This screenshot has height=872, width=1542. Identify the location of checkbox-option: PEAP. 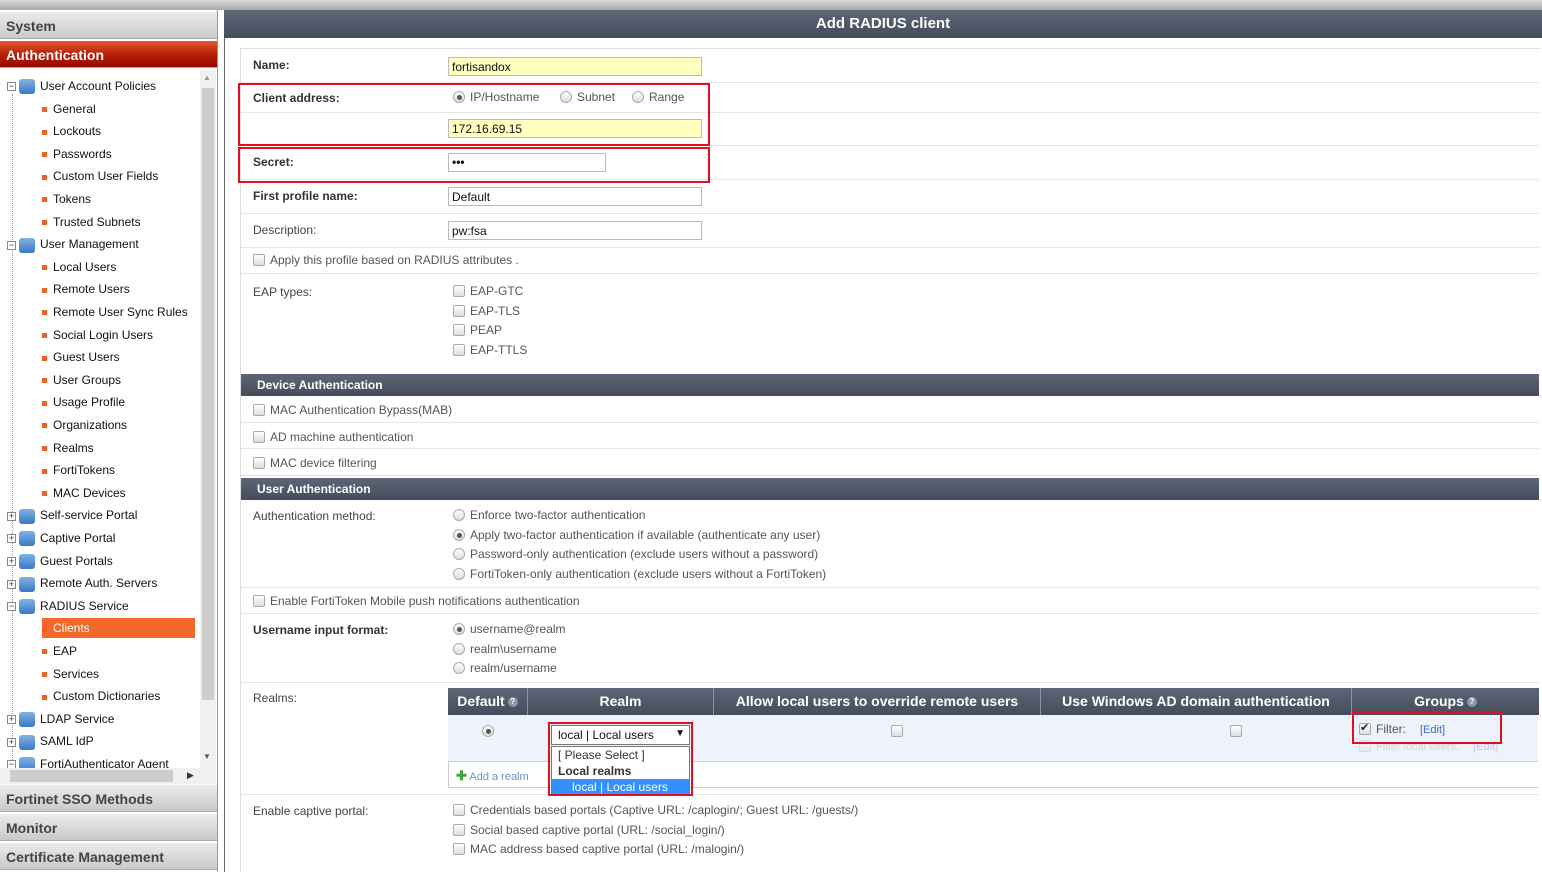
(477, 330).